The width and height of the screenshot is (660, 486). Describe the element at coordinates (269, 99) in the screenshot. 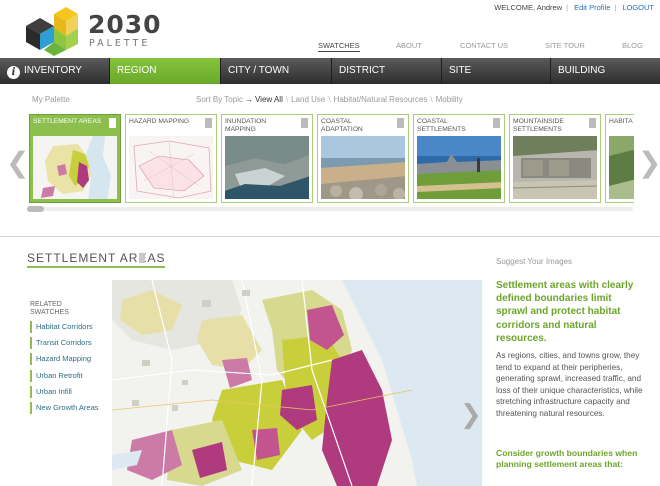

I see `filter-view-all: View All` at that location.